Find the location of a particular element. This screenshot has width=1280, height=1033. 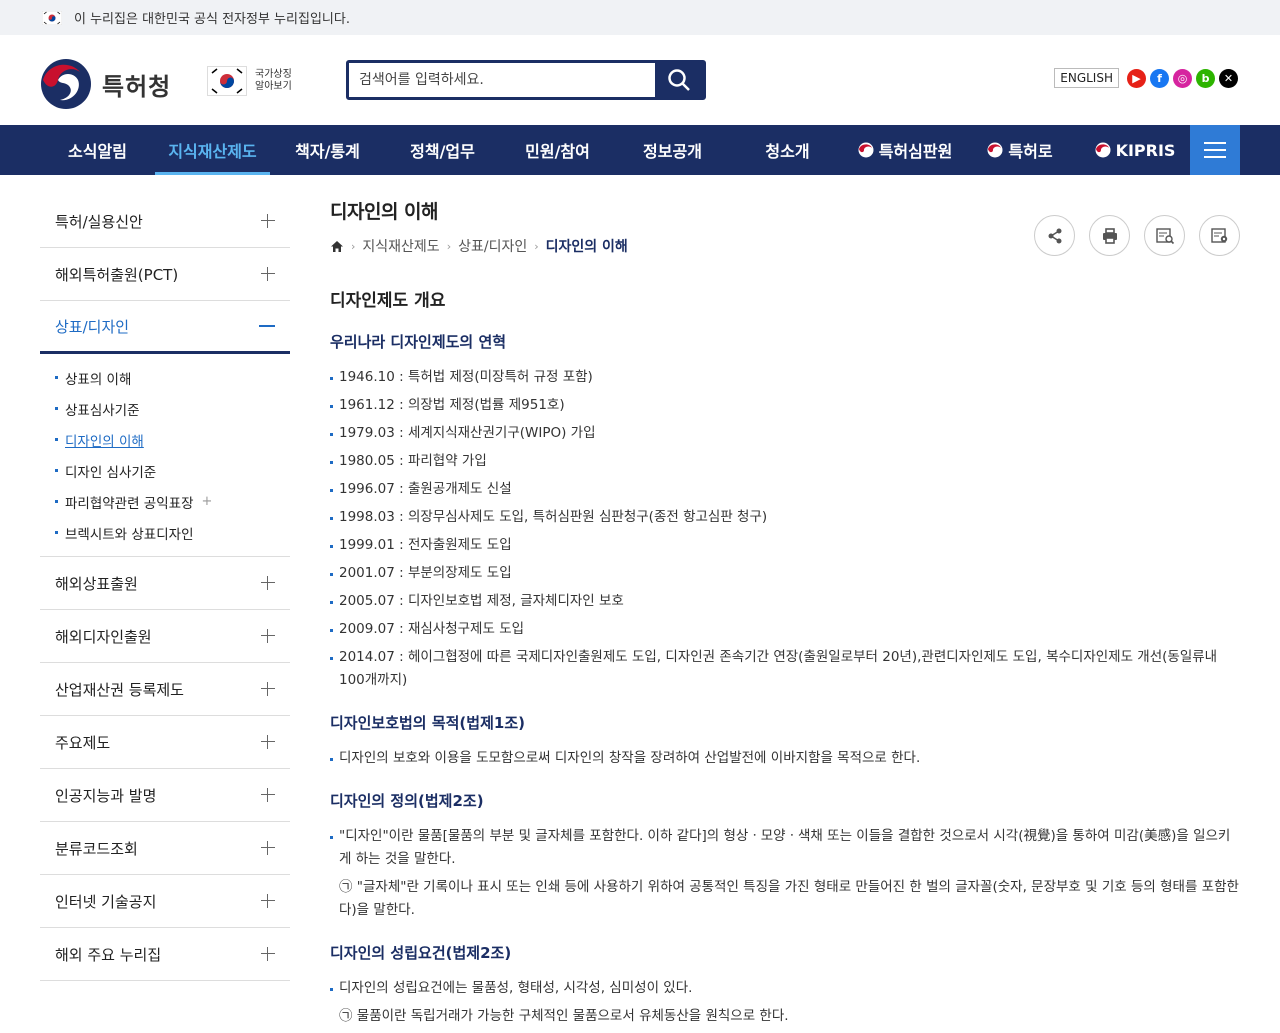

sidebar-item-trademark-design: 상표/디자인 is located at coordinates (165, 327).